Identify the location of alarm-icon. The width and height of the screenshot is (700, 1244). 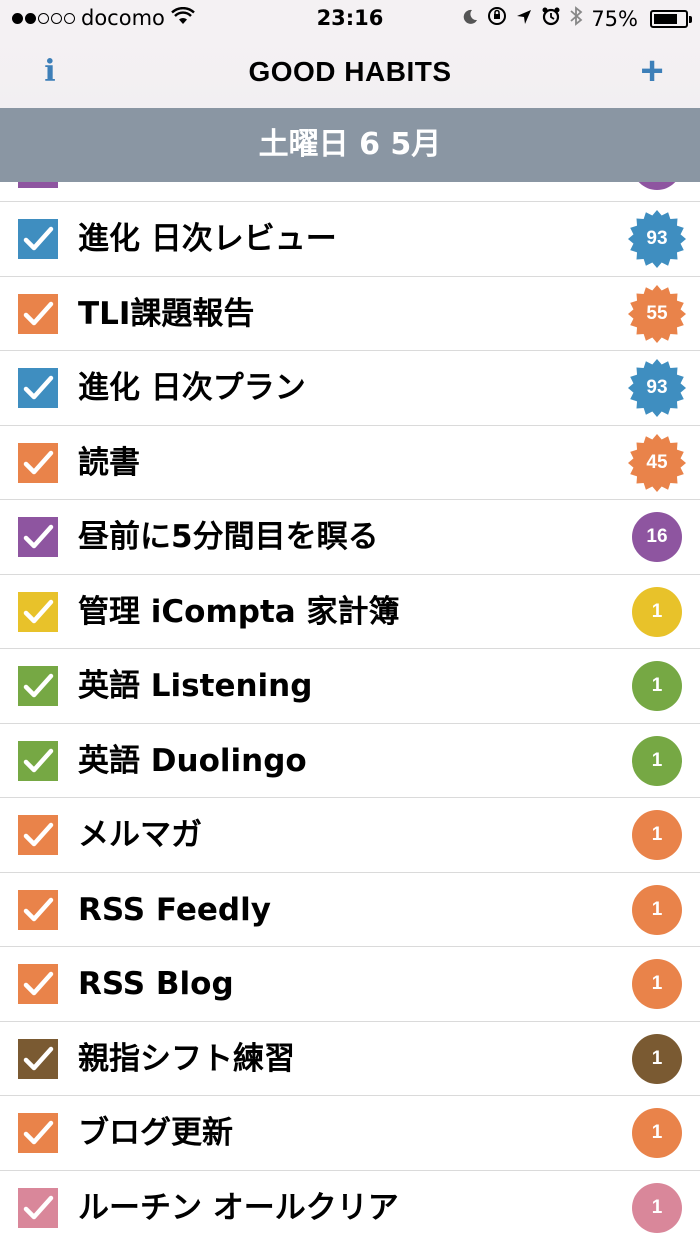
(551, 18).